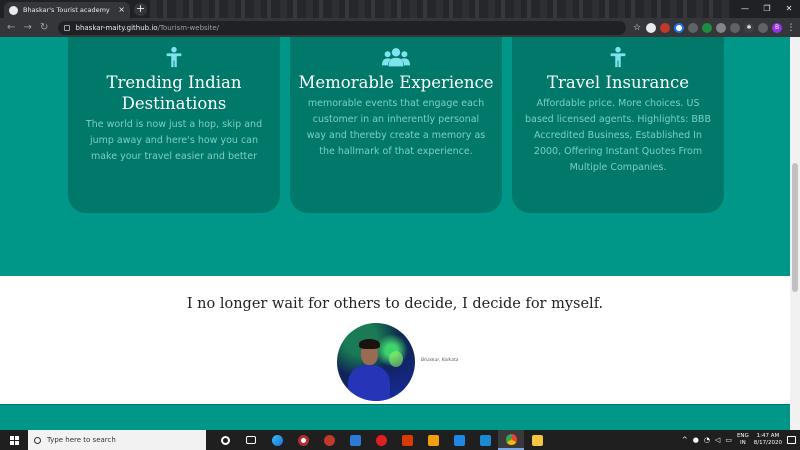 The height and width of the screenshot is (450, 800). What do you see at coordinates (44, 27) in the screenshot?
I see `reload-button: ↻` at bounding box center [44, 27].